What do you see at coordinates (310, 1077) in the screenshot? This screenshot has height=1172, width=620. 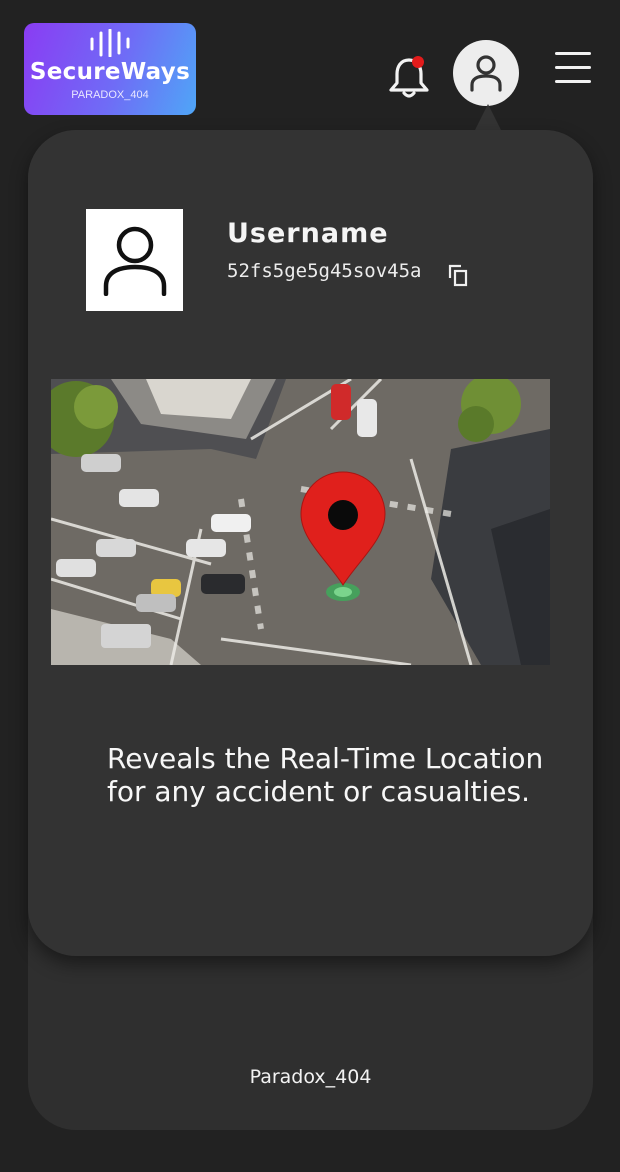 I see `footer-text: Paradox_404` at bounding box center [310, 1077].